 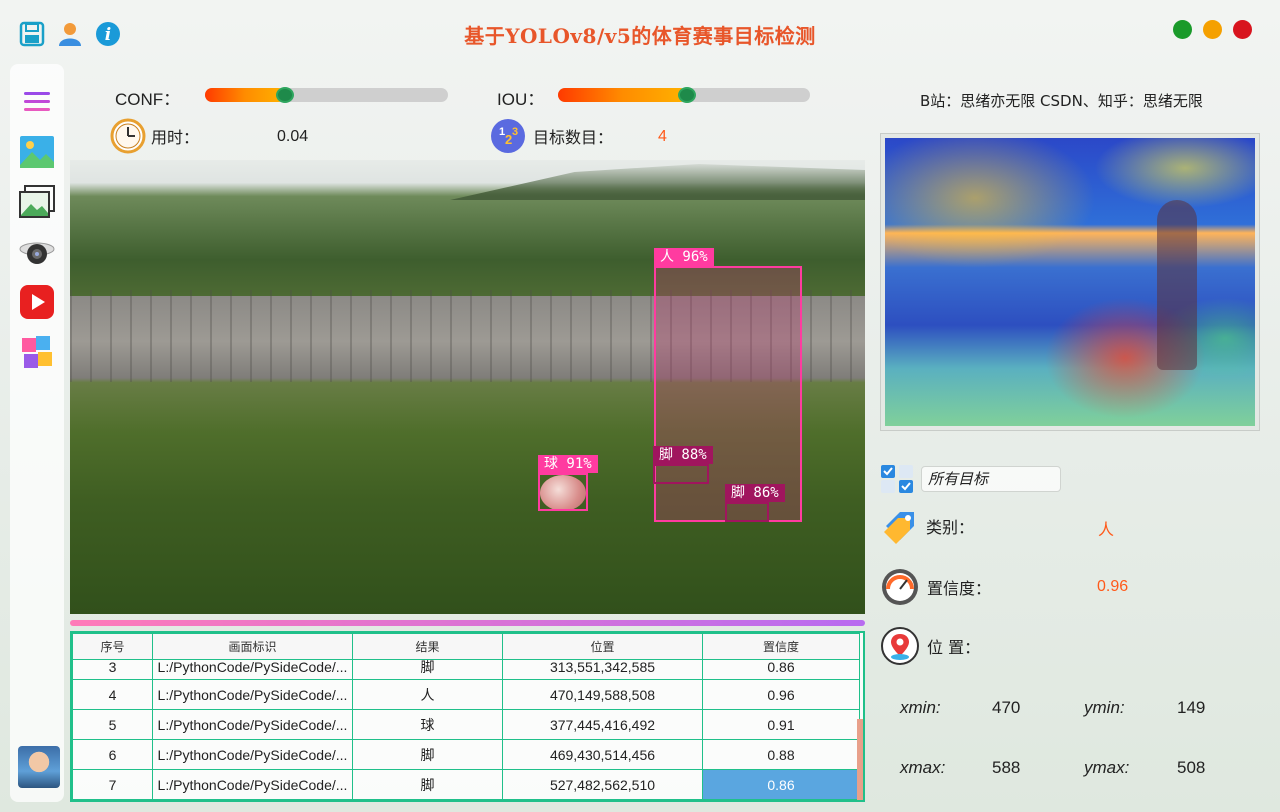 I want to click on target-select-row, so click(x=898, y=479).